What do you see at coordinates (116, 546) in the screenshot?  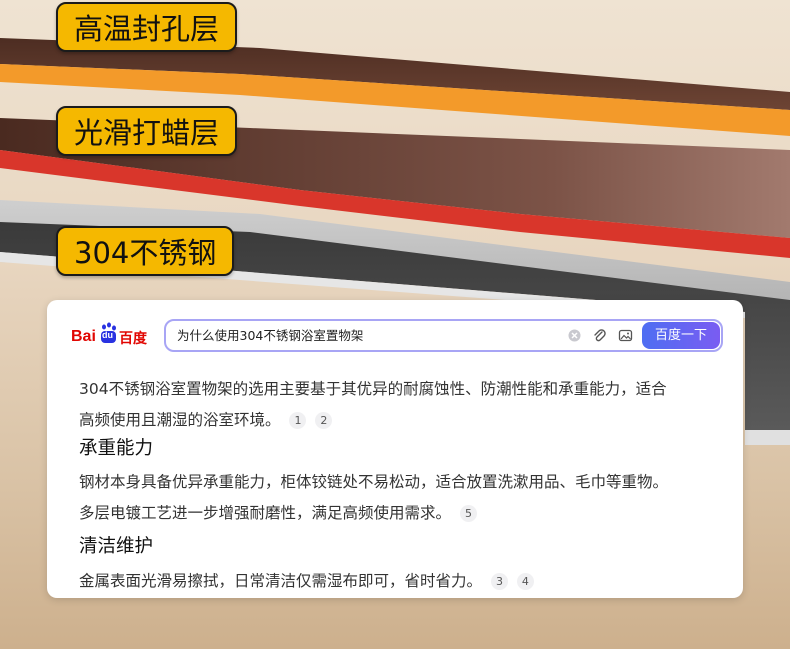 I see `section-title-cleaning: 清洁维护` at bounding box center [116, 546].